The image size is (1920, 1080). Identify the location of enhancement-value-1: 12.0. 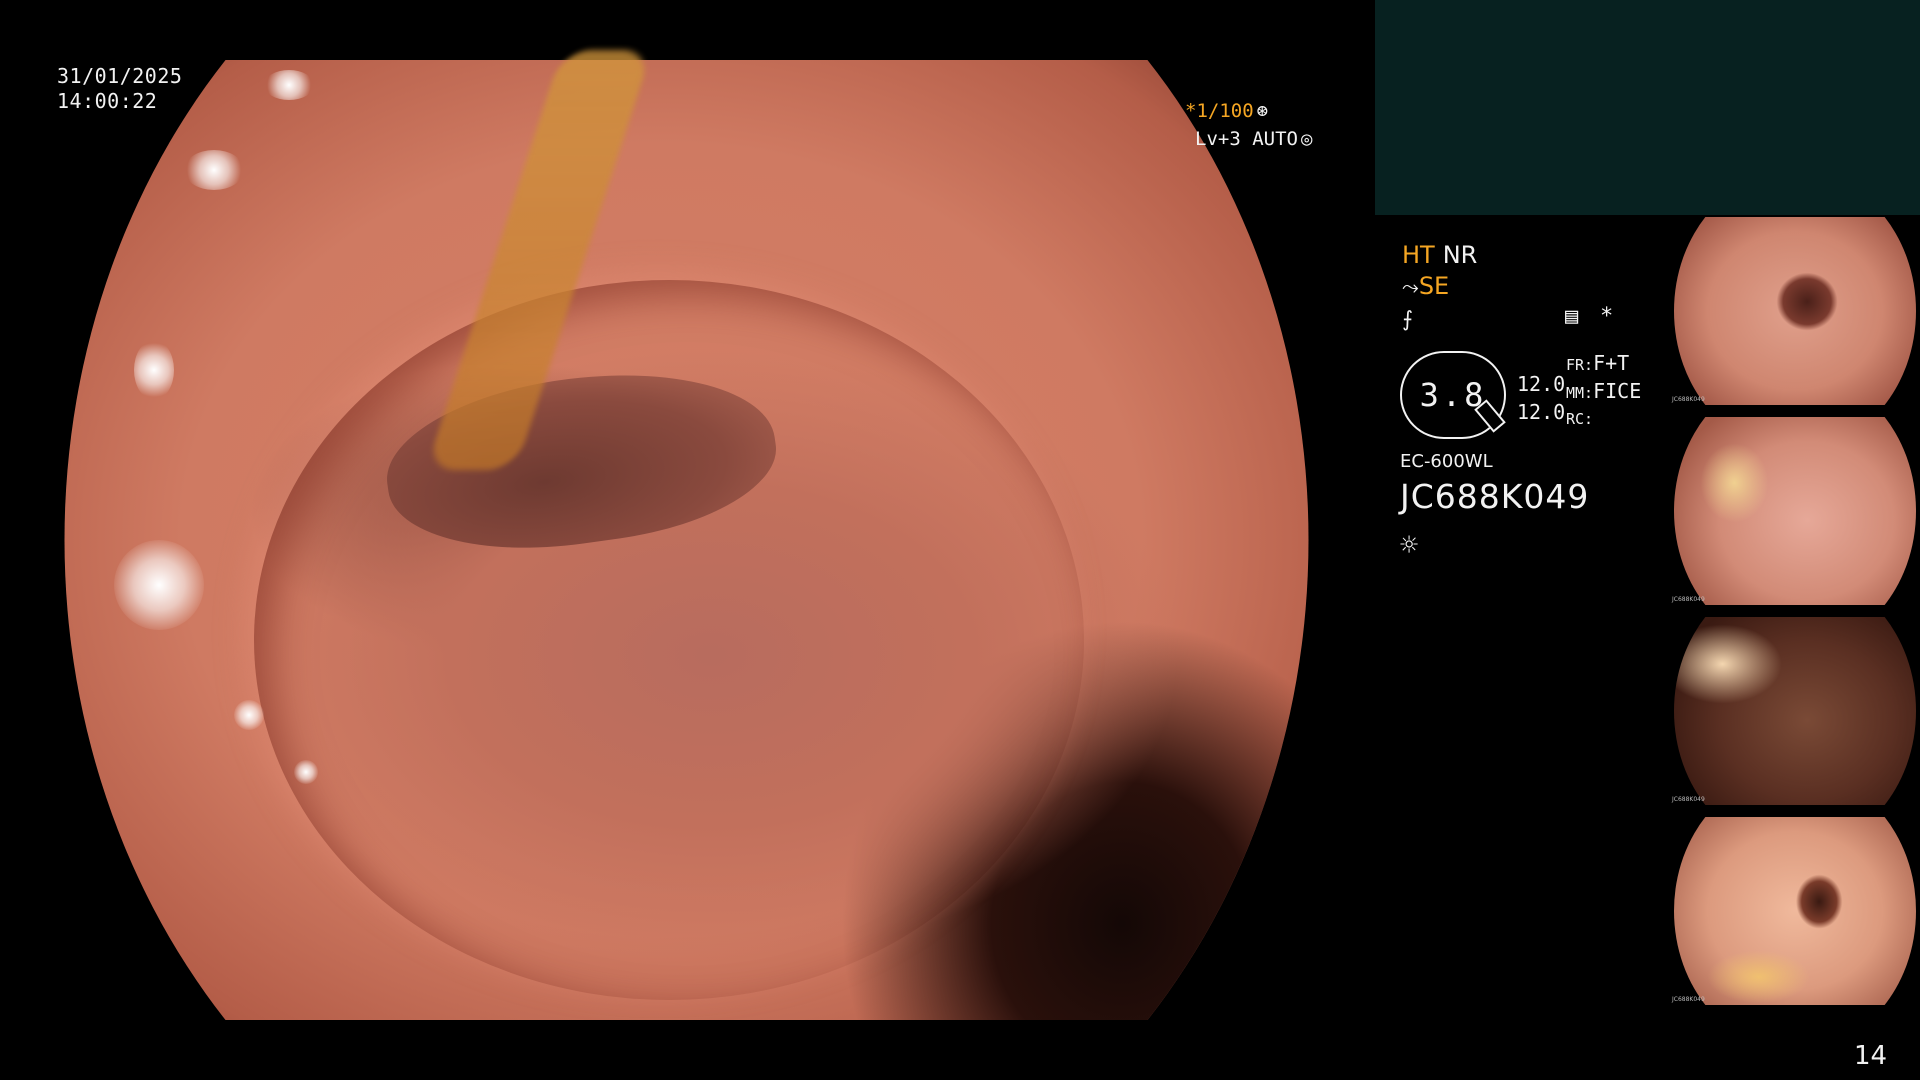
(1541, 384).